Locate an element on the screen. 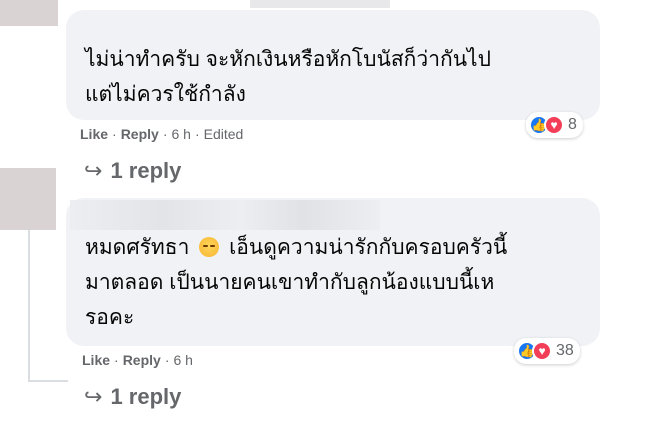  reactions-summary: 👍 ♥ 38 is located at coordinates (547, 351).